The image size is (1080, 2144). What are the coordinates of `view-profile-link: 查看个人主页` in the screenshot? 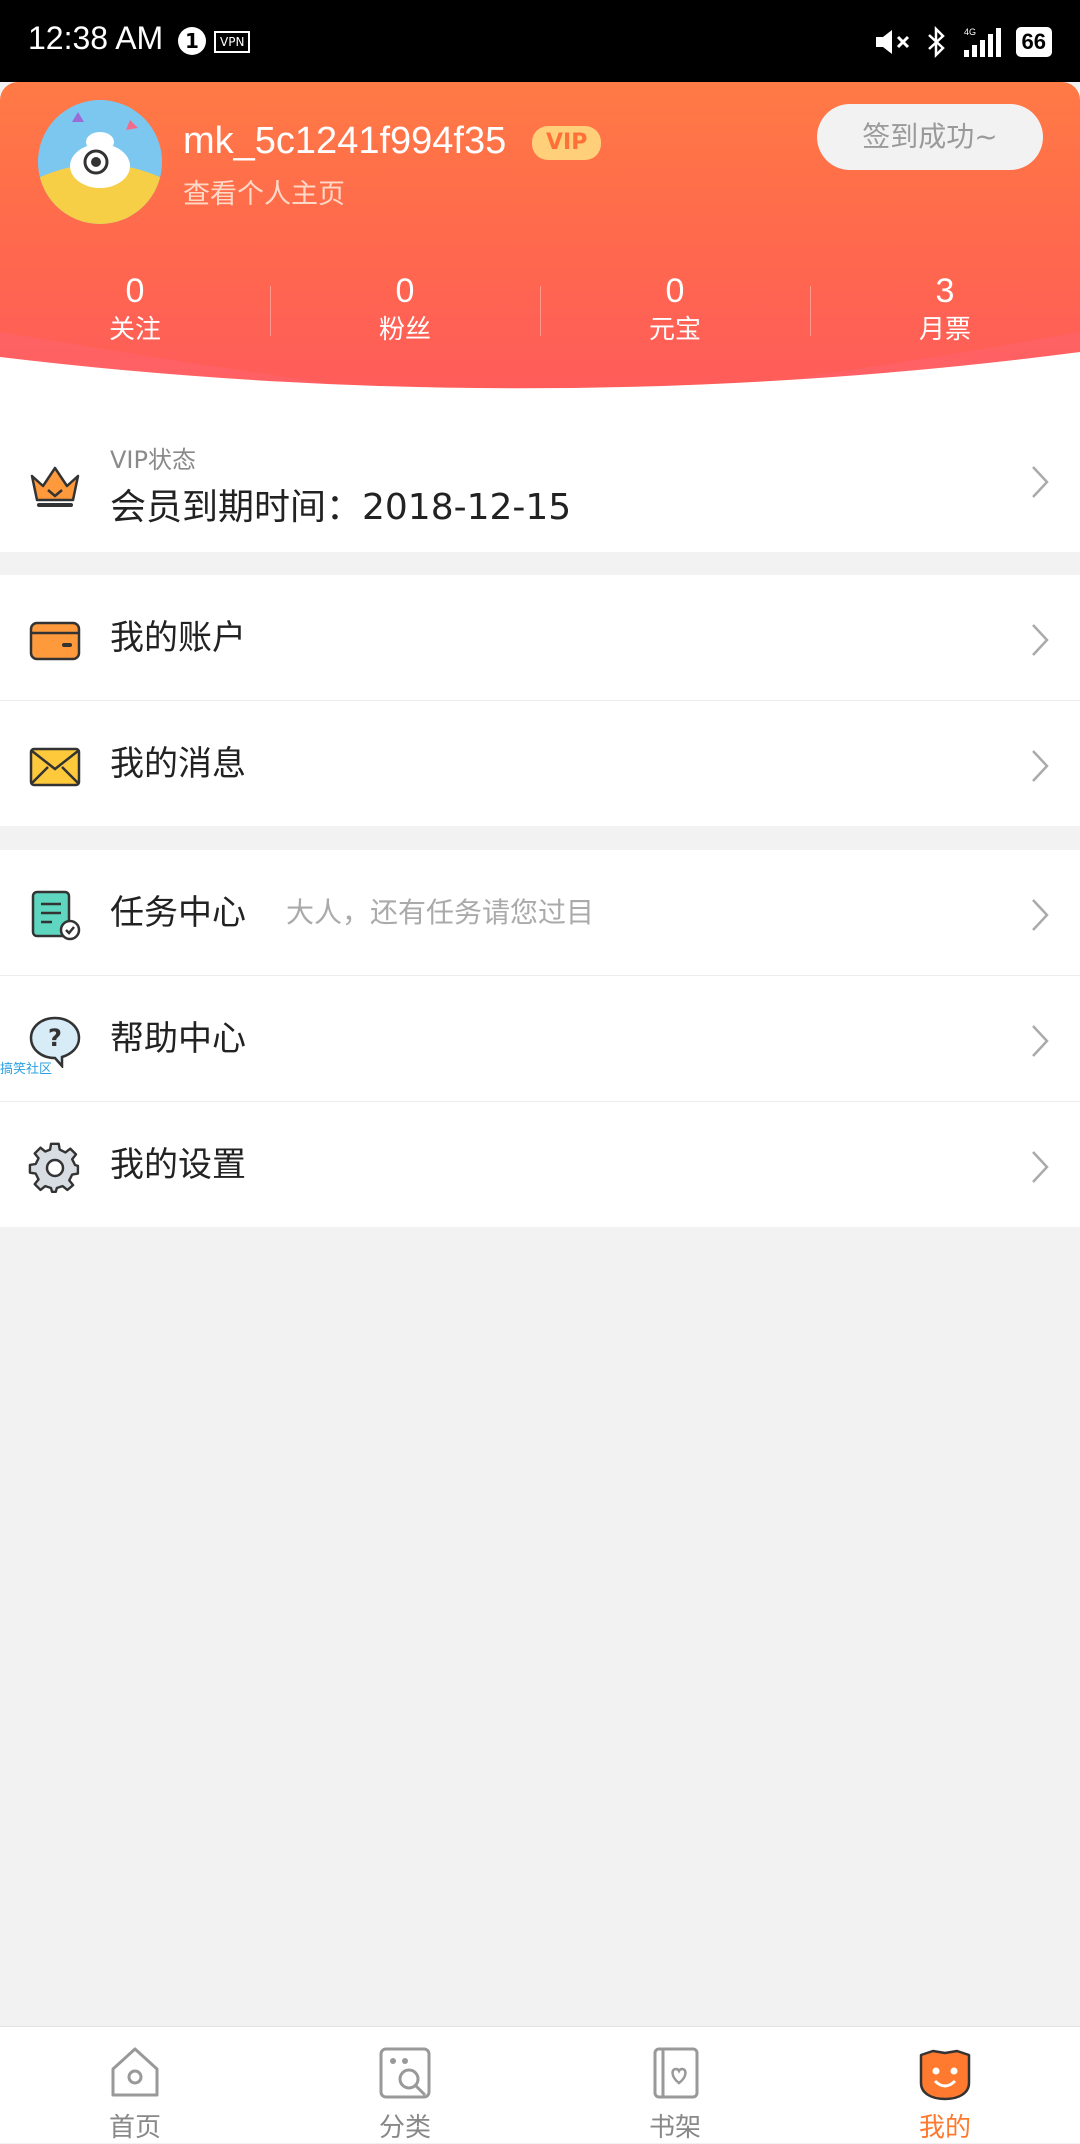 It's located at (264, 191).